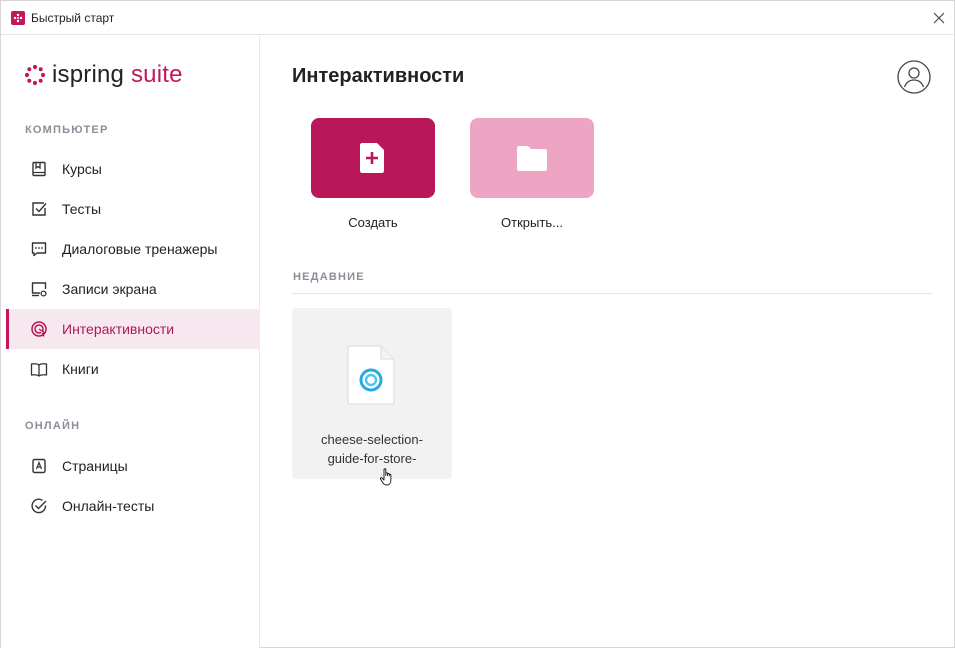  Describe the element at coordinates (39, 249) in the screenshot. I see `chat-icon` at that location.